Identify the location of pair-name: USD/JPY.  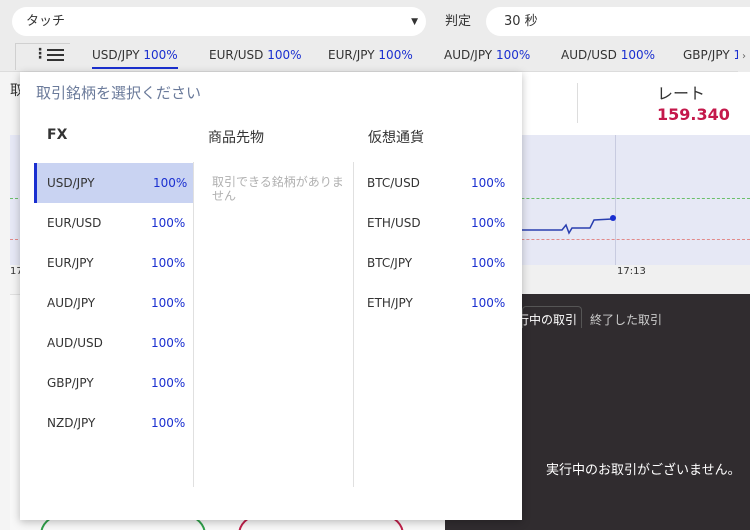
(71, 183).